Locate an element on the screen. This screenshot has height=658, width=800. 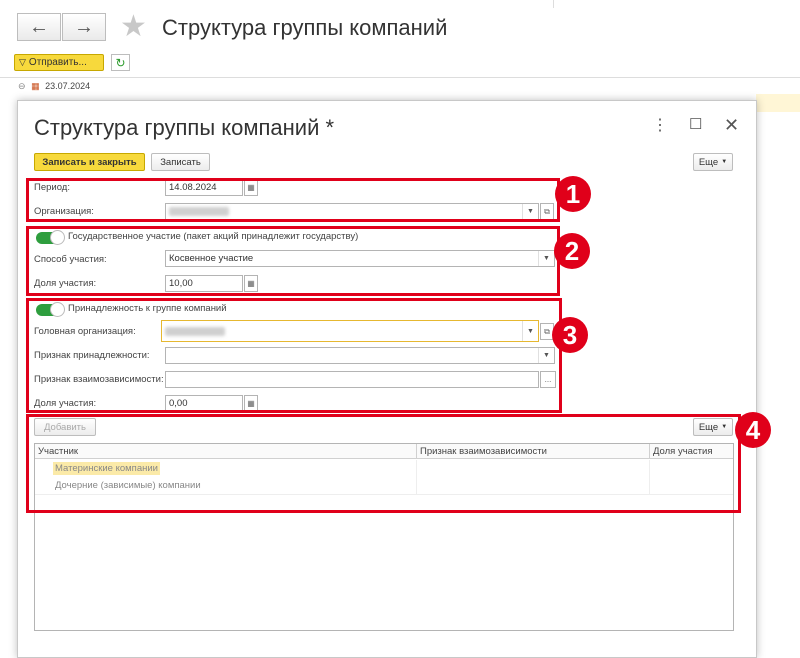
more-vert-icon: ⋮ is located at coordinates (660, 125).